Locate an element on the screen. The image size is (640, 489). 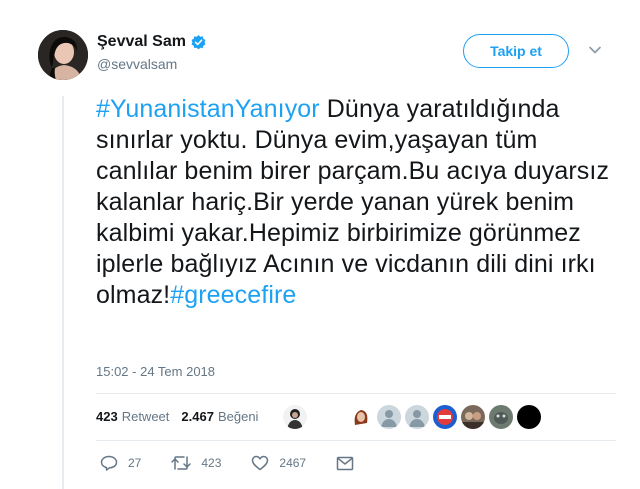
tweet-timestamp: 15:02 - 24 Tem 2018 is located at coordinates (155, 371).